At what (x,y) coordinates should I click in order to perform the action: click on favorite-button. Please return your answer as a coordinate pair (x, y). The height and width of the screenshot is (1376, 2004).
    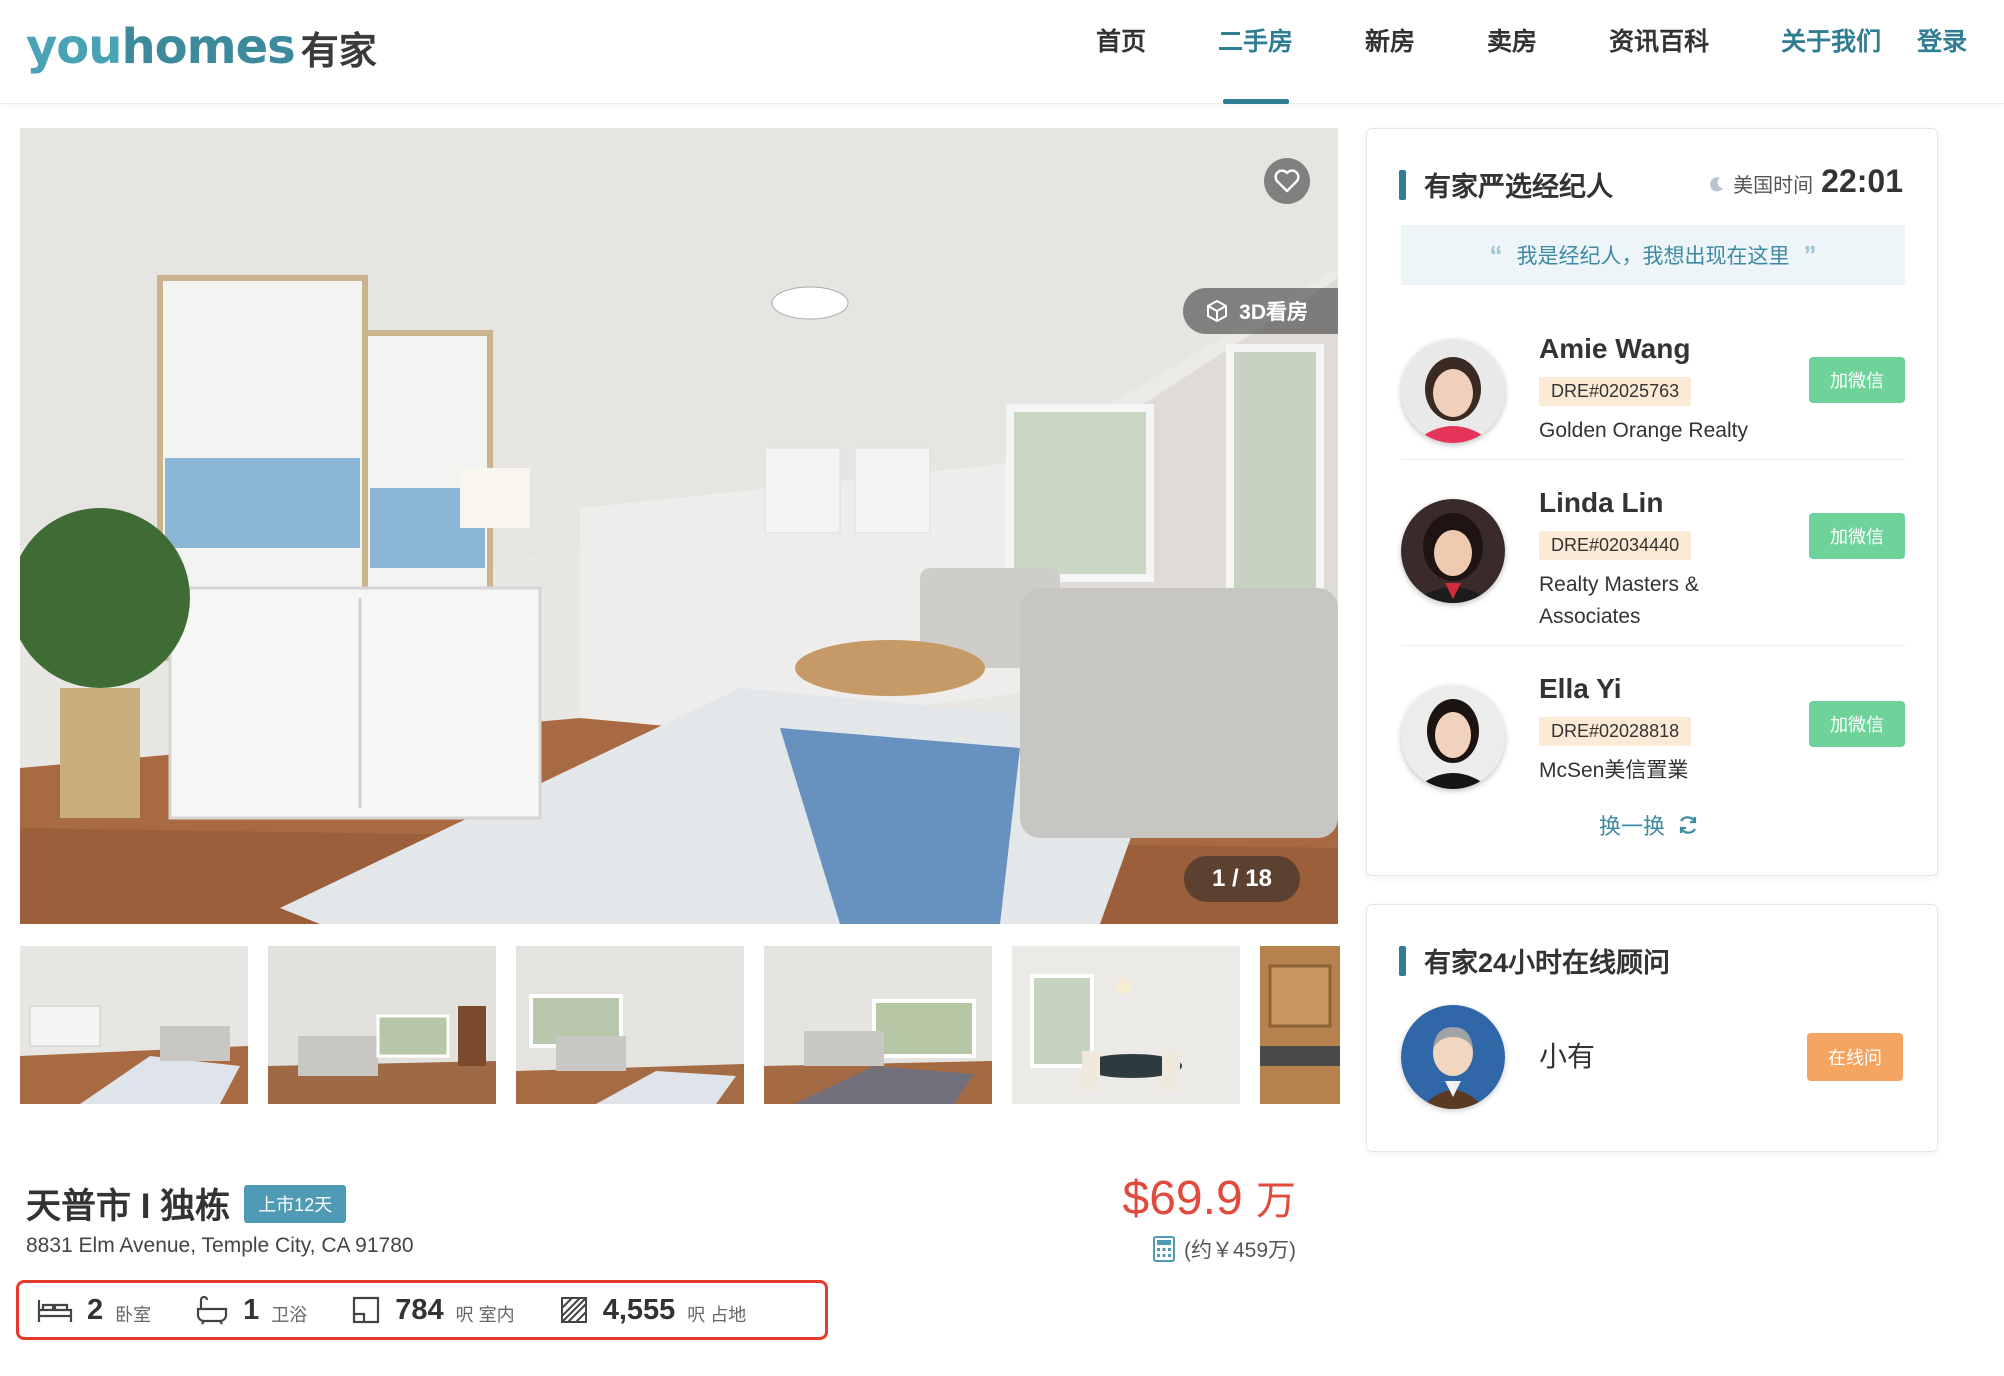
    Looking at the image, I should click on (1287, 181).